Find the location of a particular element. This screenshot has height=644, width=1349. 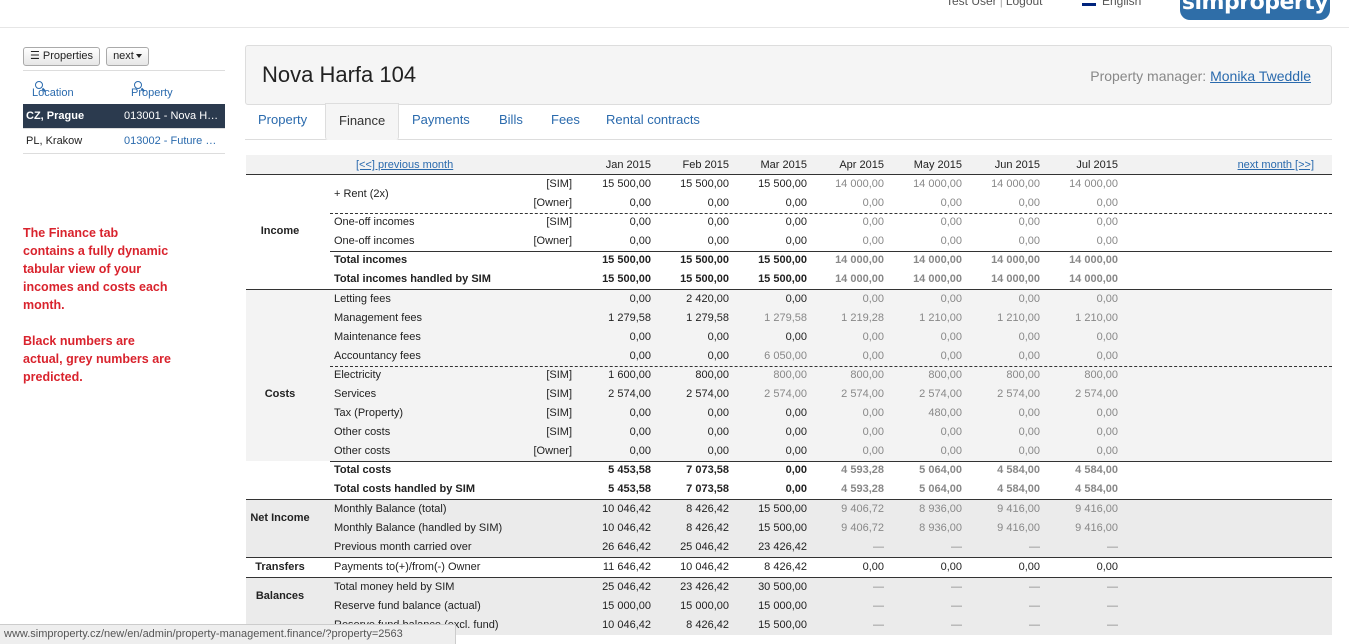

table-cell: 1 600,00 is located at coordinates (629, 375).